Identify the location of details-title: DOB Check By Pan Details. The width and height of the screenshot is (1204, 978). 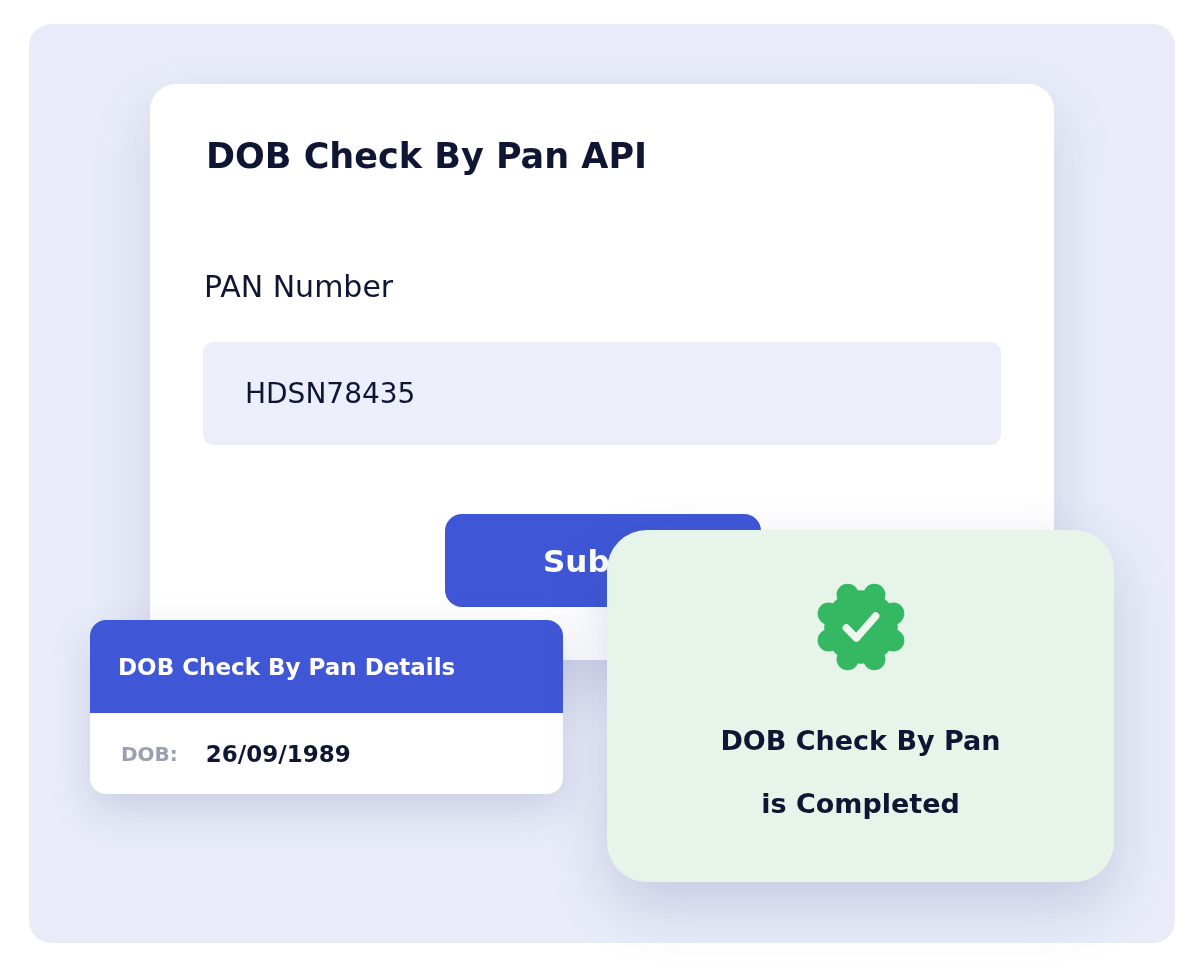
(287, 666).